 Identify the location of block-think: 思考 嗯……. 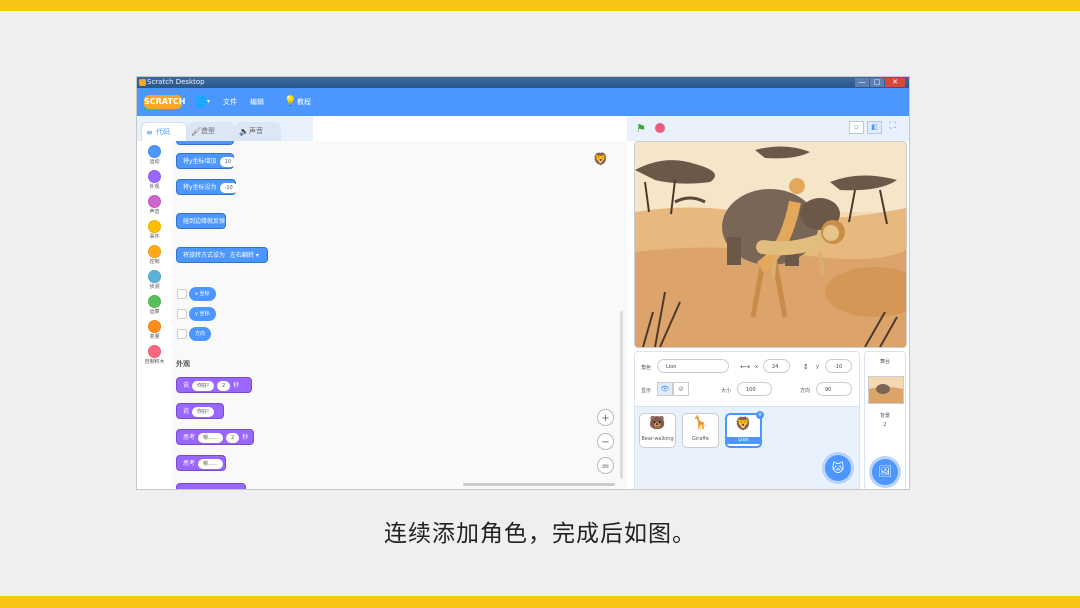
(201, 463).